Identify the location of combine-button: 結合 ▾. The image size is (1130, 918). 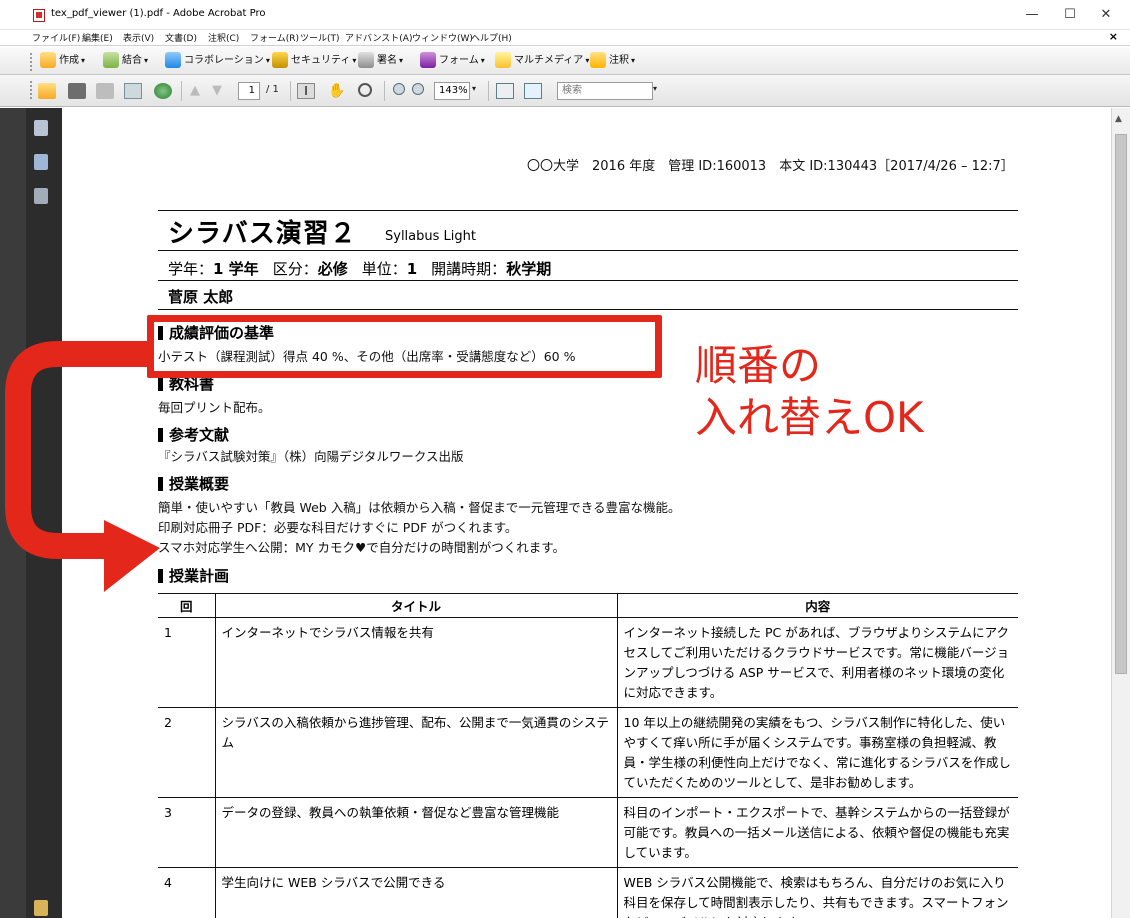
(125, 61).